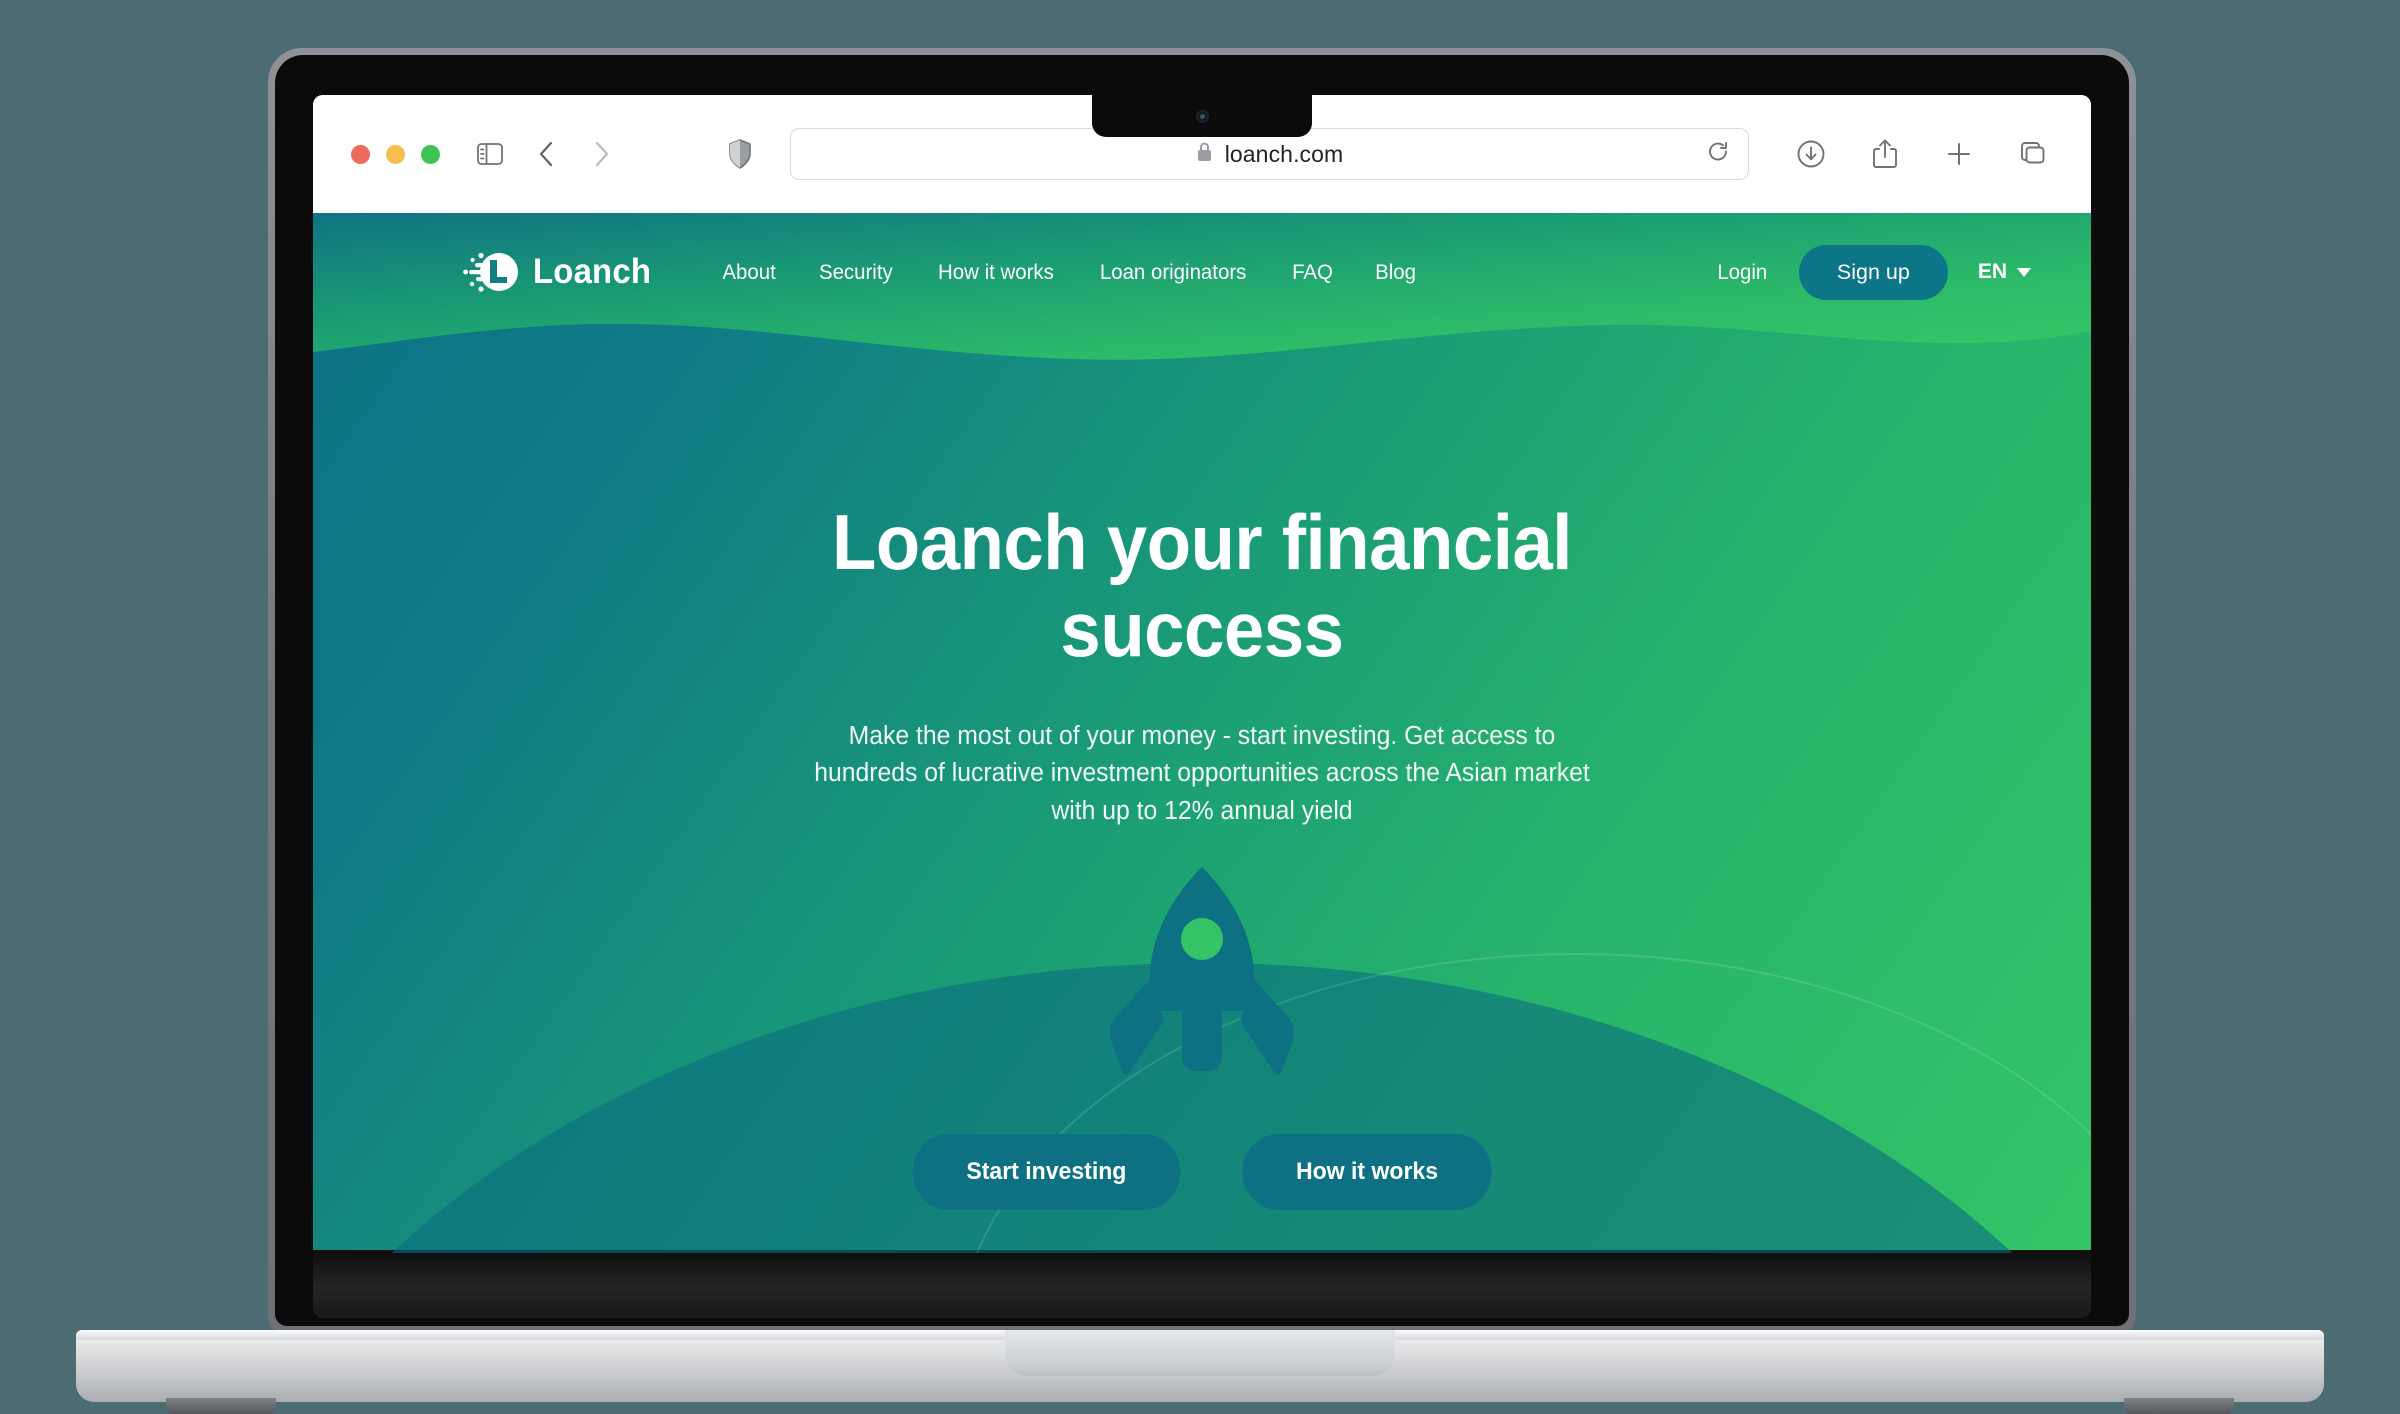  Describe the element at coordinates (2033, 154) in the screenshot. I see `tab-overview-icon` at that location.